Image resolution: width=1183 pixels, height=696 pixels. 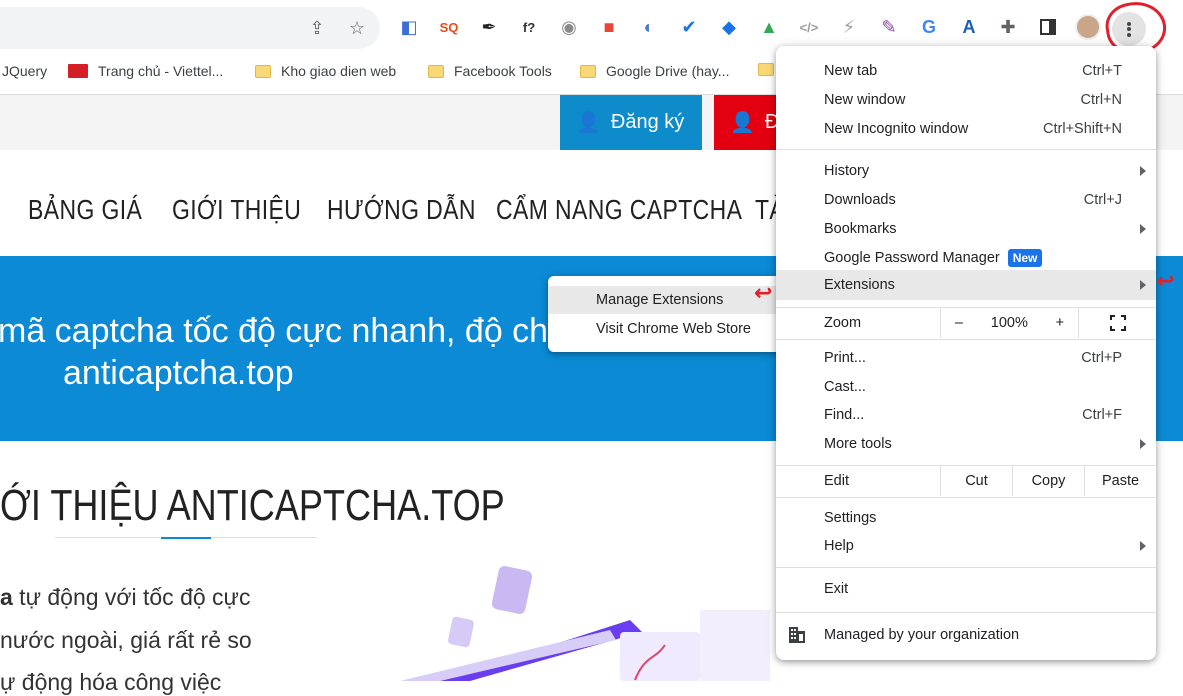 I want to click on edit-row: Edit Cut Copy Paste, so click(x=966, y=481).